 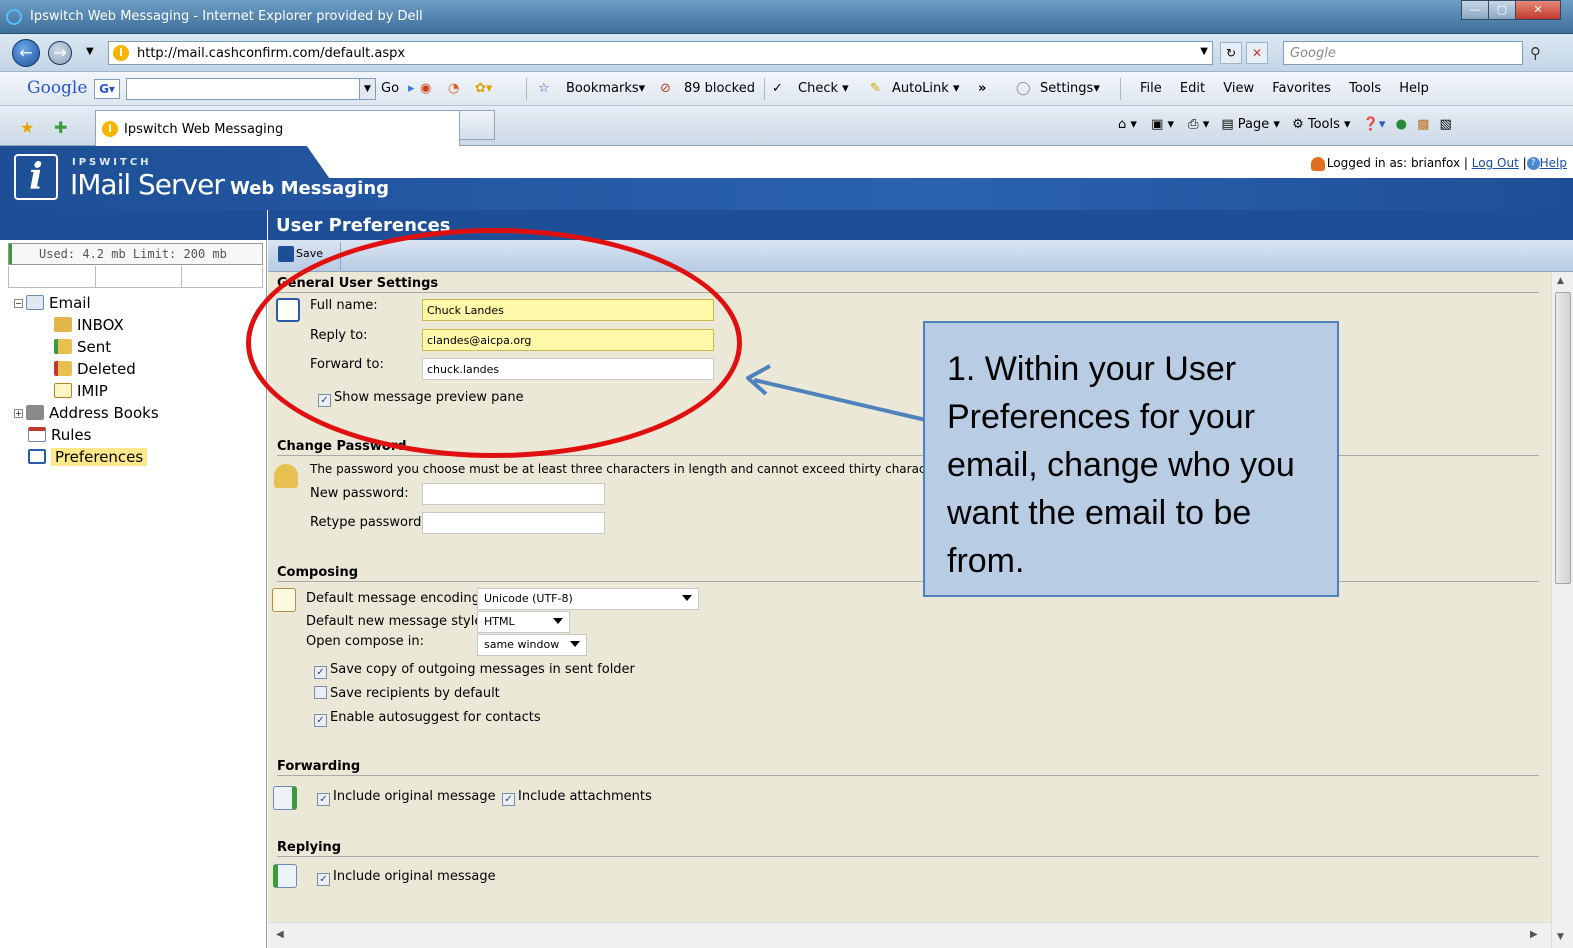 What do you see at coordinates (1070, 88) in the screenshot?
I see `settings-button: Settings▾` at bounding box center [1070, 88].